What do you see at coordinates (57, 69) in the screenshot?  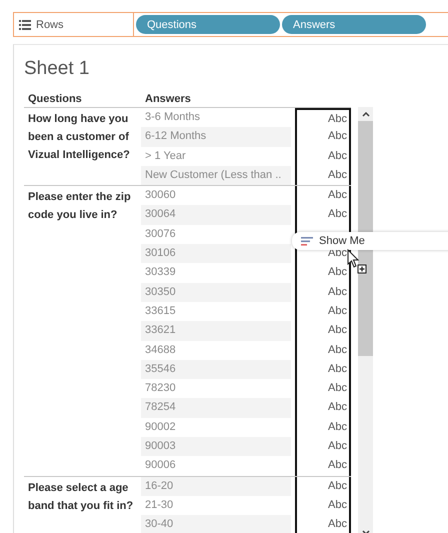 I see `sheet-title: Sheet 1` at bounding box center [57, 69].